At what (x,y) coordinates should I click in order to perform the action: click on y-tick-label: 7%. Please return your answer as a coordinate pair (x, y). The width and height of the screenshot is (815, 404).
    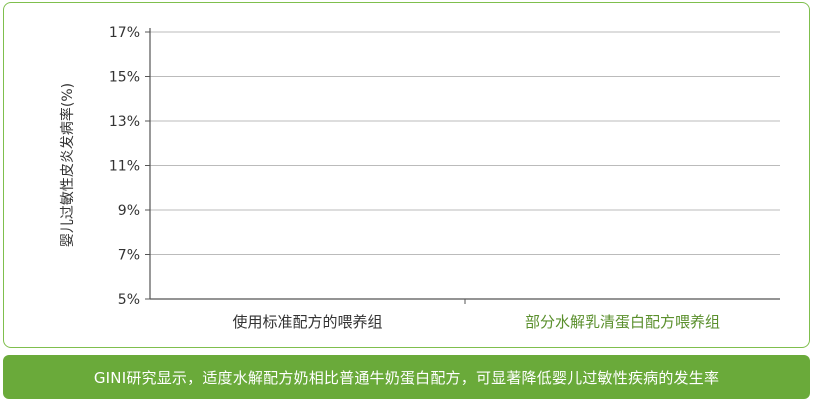
    Looking at the image, I should click on (129, 256).